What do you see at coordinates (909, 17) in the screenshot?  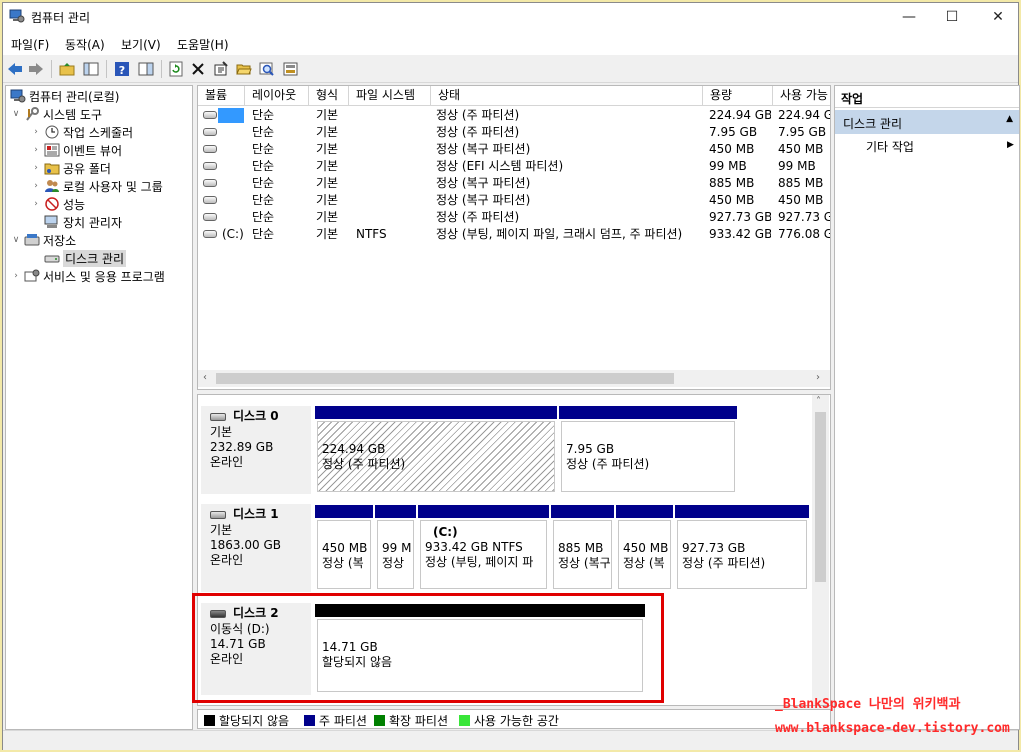 I see `minimize-button: —` at bounding box center [909, 17].